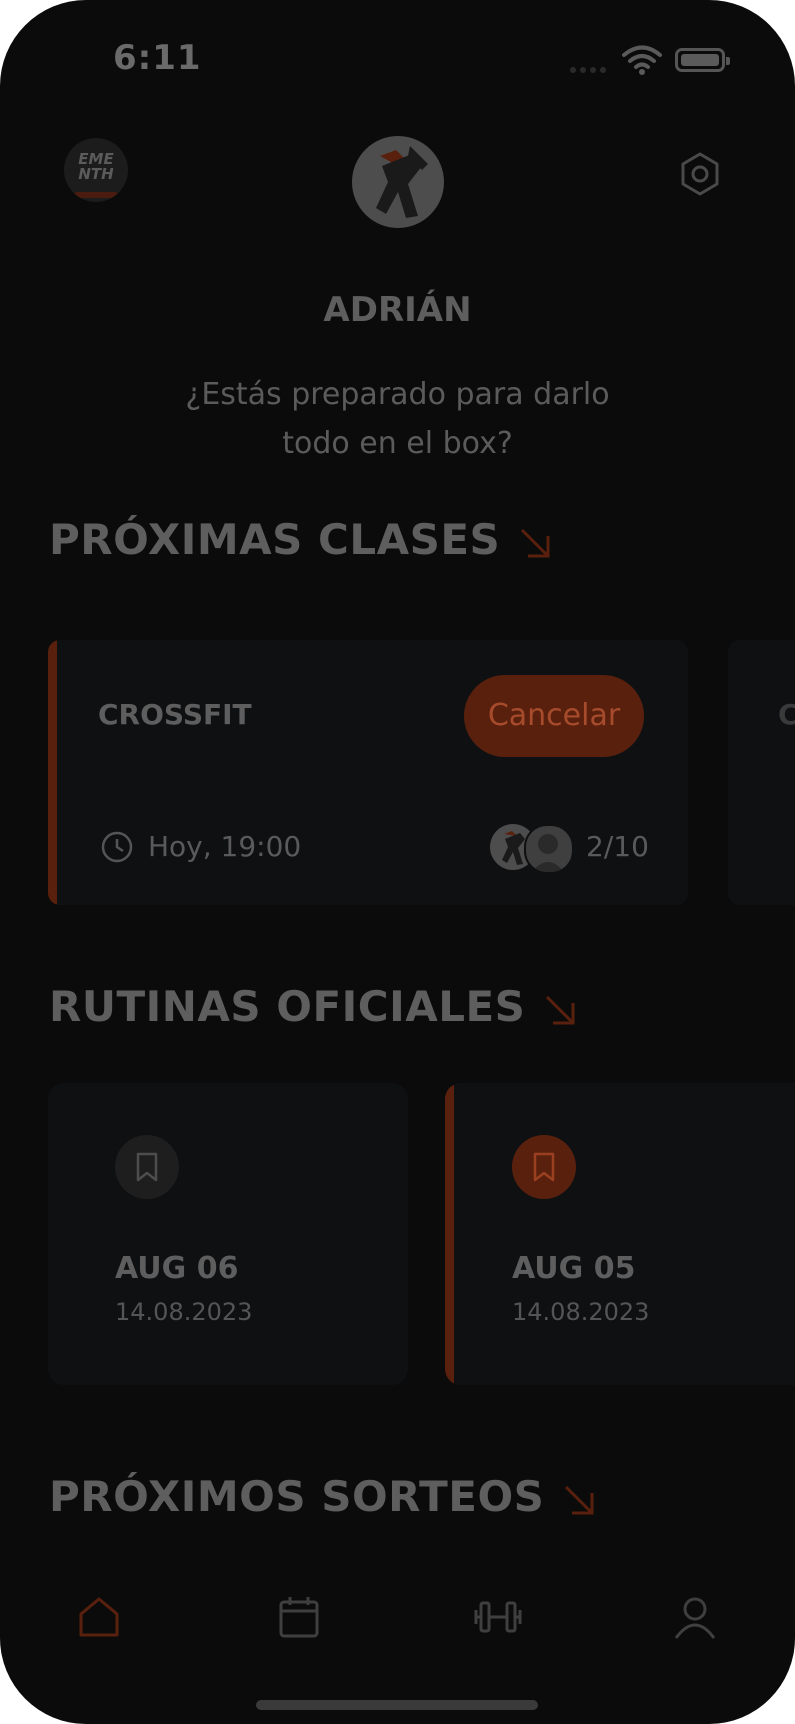 The width and height of the screenshot is (795, 1724). What do you see at coordinates (786, 714) in the screenshot?
I see `class-name-peek: C` at bounding box center [786, 714].